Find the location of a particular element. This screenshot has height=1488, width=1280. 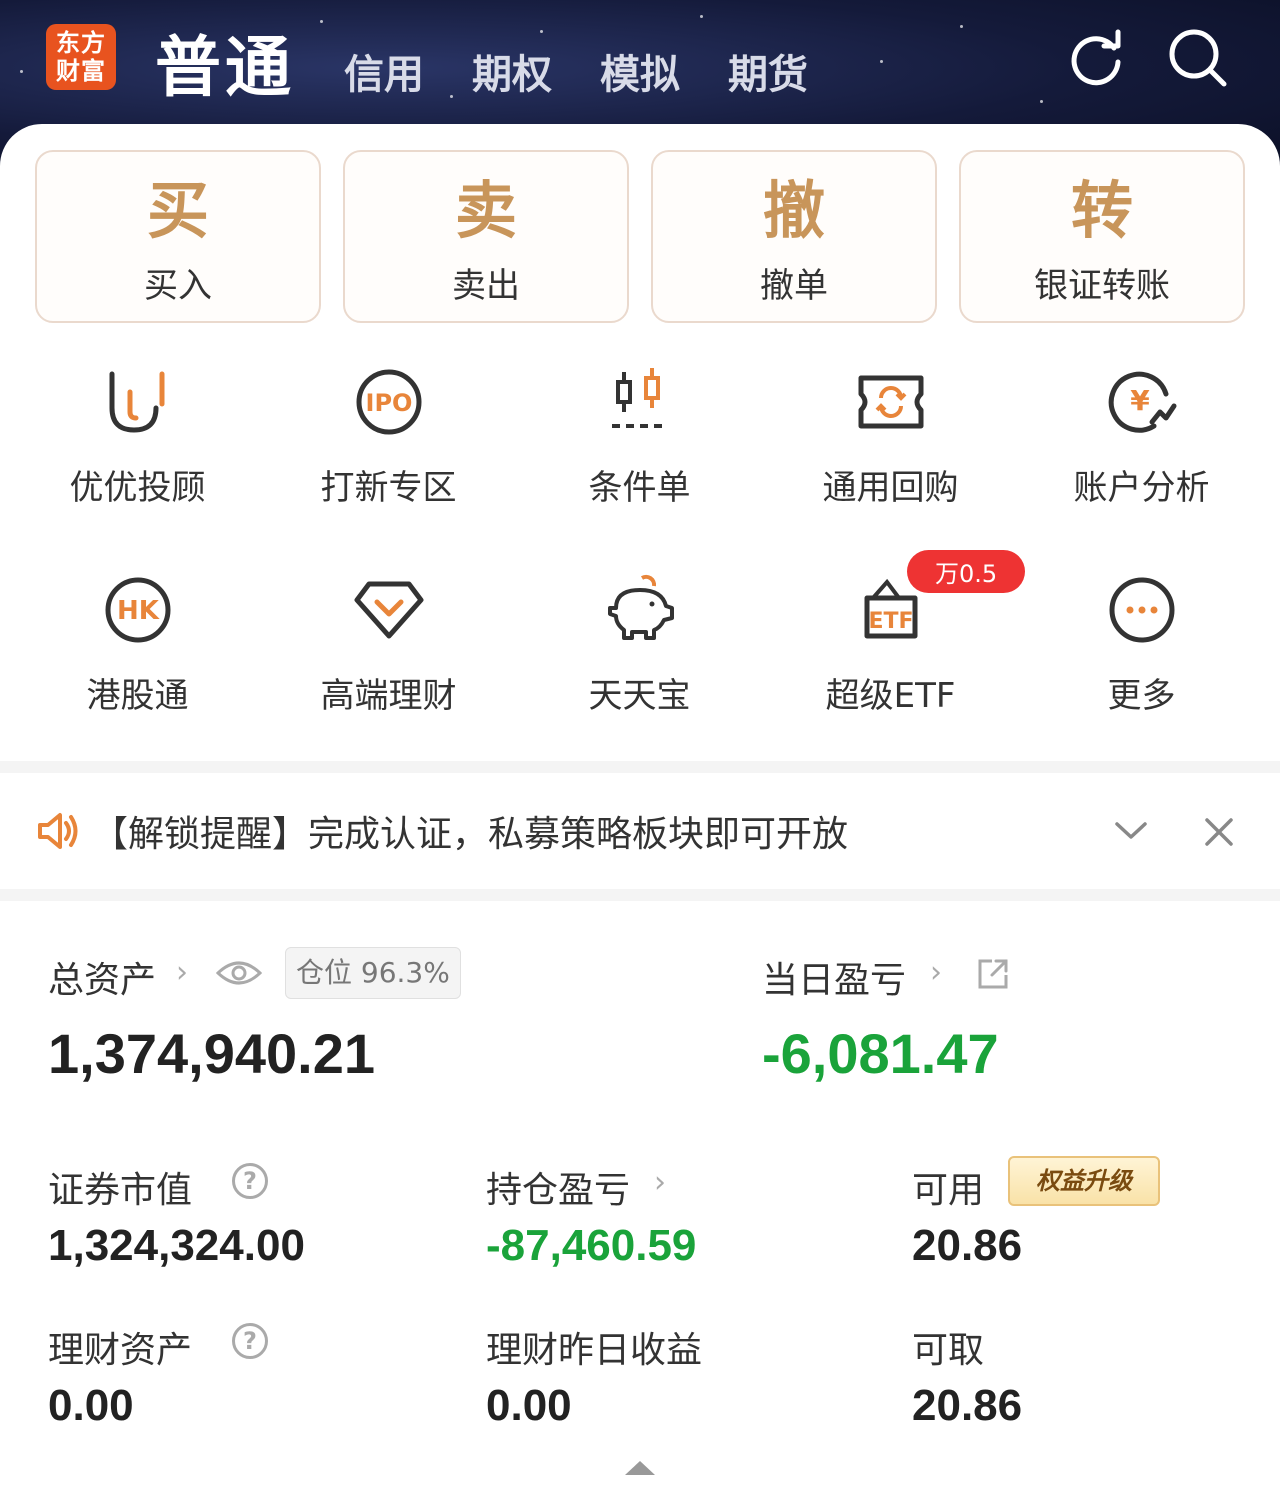

collapse-arrow-icon is located at coordinates (640, 1468).